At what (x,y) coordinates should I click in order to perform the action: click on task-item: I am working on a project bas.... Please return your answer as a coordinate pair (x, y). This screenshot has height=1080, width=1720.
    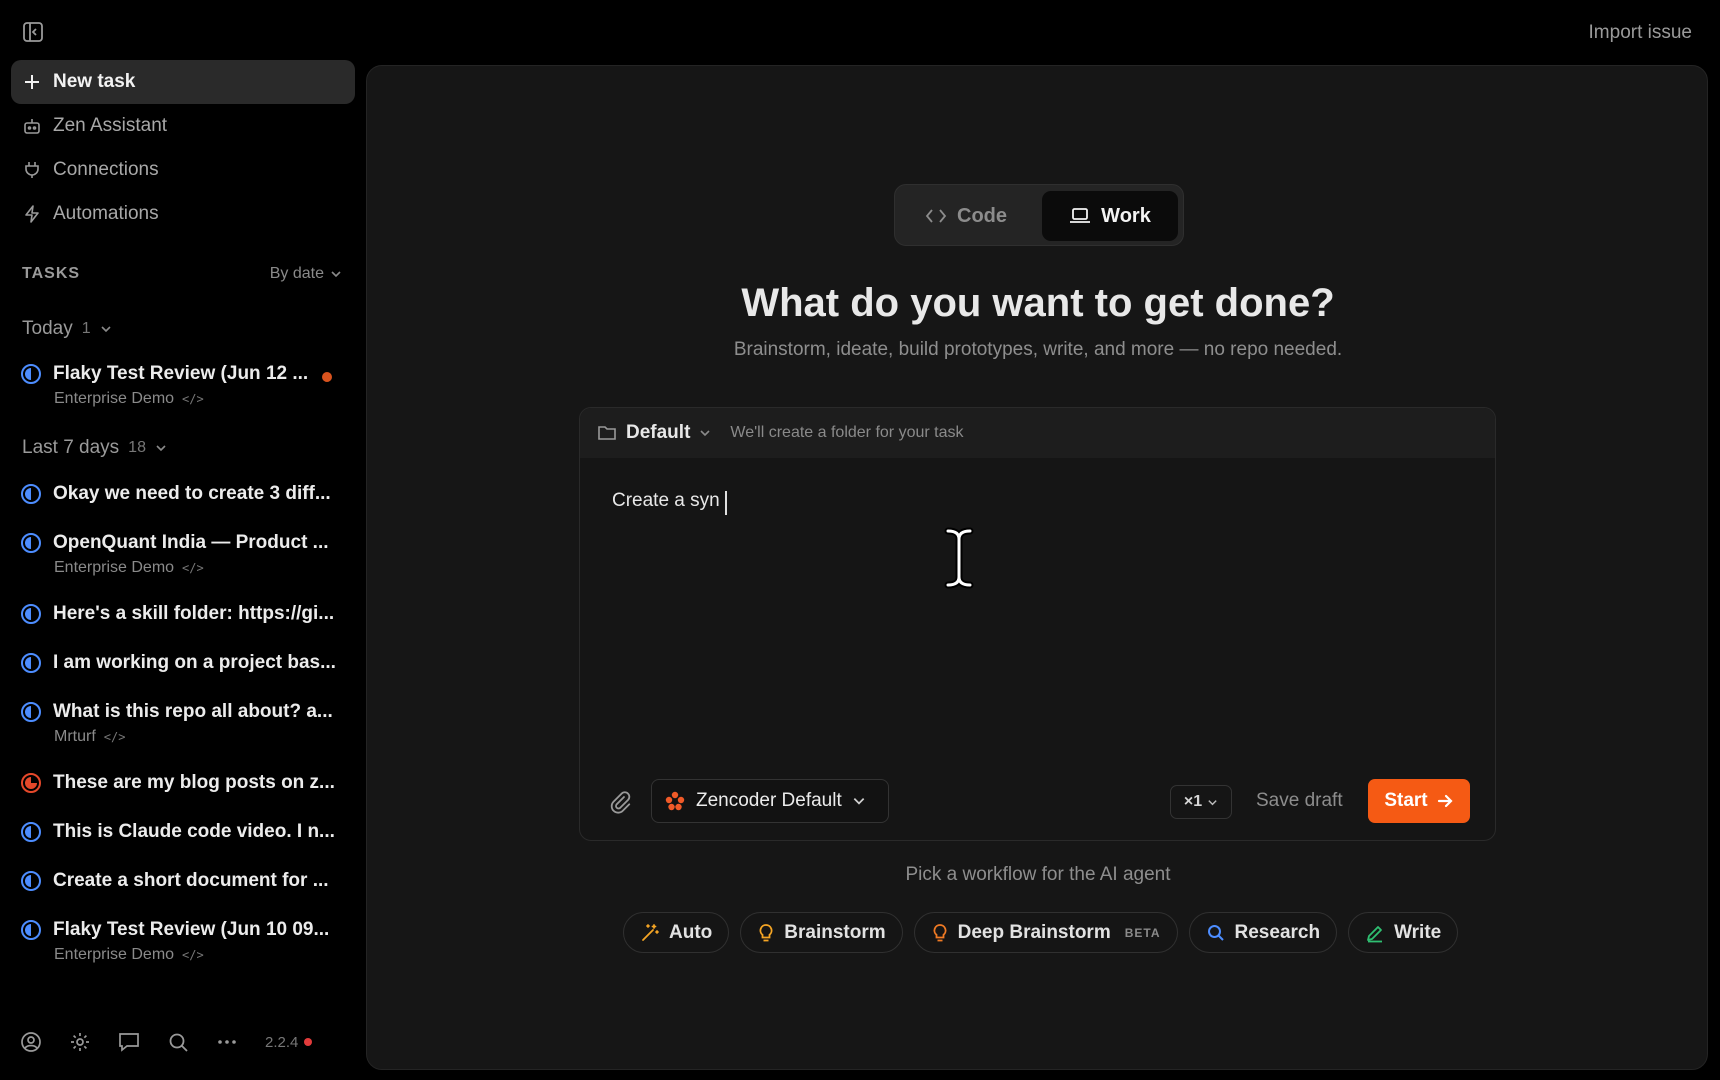
    Looking at the image, I should click on (180, 663).